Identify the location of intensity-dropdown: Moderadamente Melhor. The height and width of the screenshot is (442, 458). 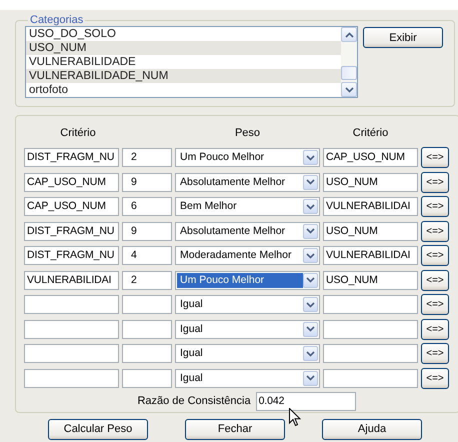
(247, 255).